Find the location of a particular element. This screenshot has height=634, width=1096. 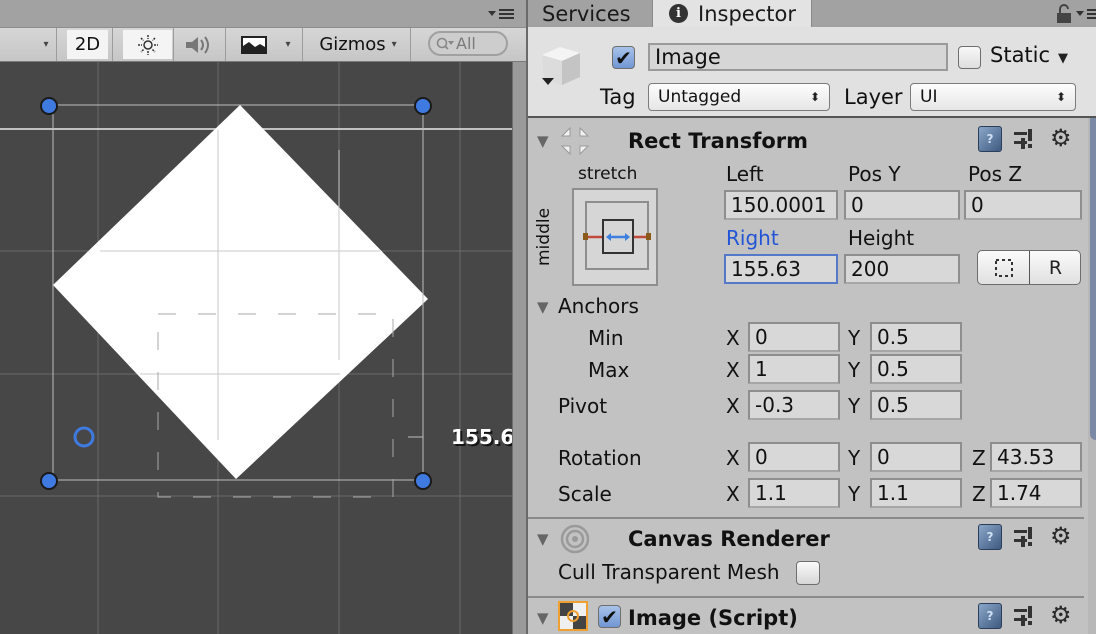

anchor-min-y-input: 0.5 is located at coordinates (916, 337).